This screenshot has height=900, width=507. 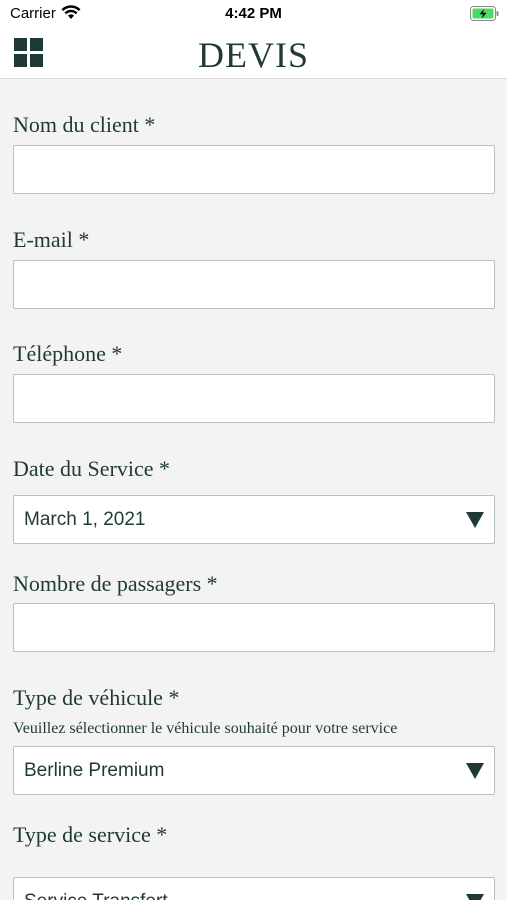 I want to click on passengers-label: Nombre de passagers *, so click(x=115, y=583).